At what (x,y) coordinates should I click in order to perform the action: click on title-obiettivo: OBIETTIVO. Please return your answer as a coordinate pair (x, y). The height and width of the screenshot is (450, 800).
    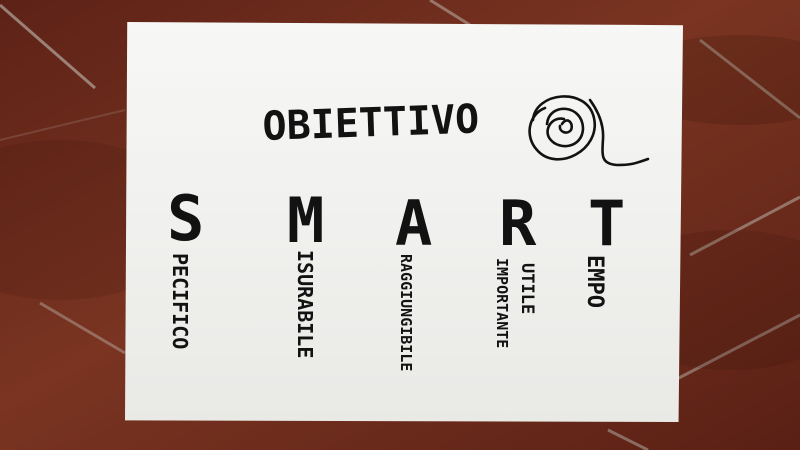
    Looking at the image, I should click on (371, 123).